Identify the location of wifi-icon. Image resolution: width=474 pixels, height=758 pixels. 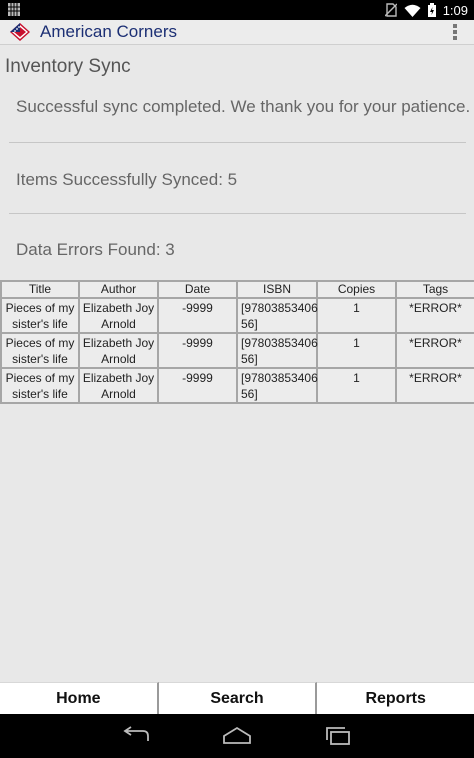
(412, 10).